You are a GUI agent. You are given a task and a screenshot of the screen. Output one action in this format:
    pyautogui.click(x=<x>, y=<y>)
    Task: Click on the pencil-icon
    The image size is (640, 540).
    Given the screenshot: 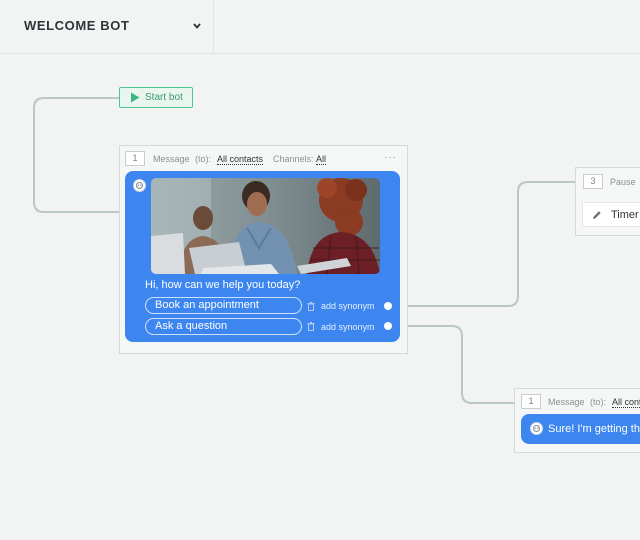 What is the action you would take?
    pyautogui.click(x=597, y=215)
    